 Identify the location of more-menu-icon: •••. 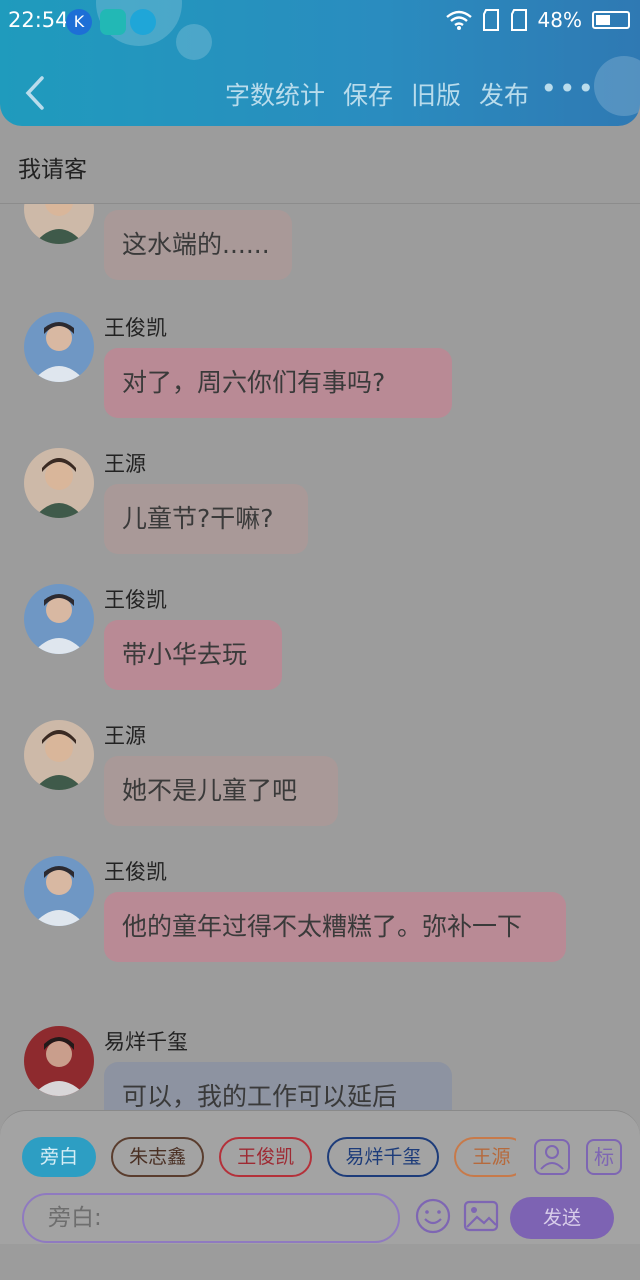
(568, 88).